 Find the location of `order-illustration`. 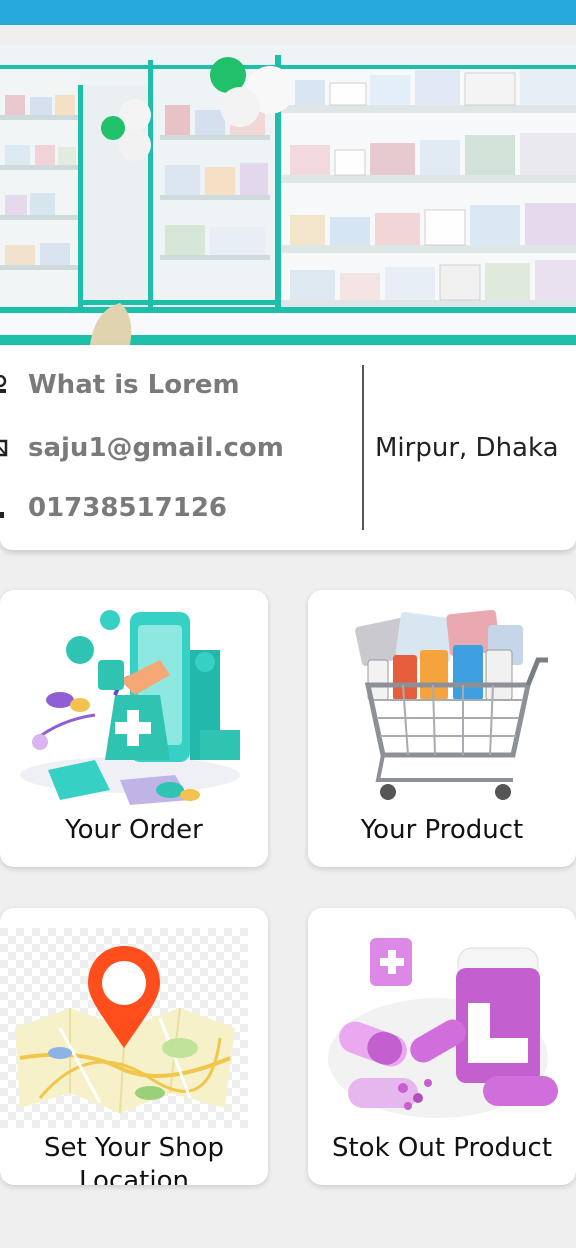

order-illustration is located at coordinates (130, 707).